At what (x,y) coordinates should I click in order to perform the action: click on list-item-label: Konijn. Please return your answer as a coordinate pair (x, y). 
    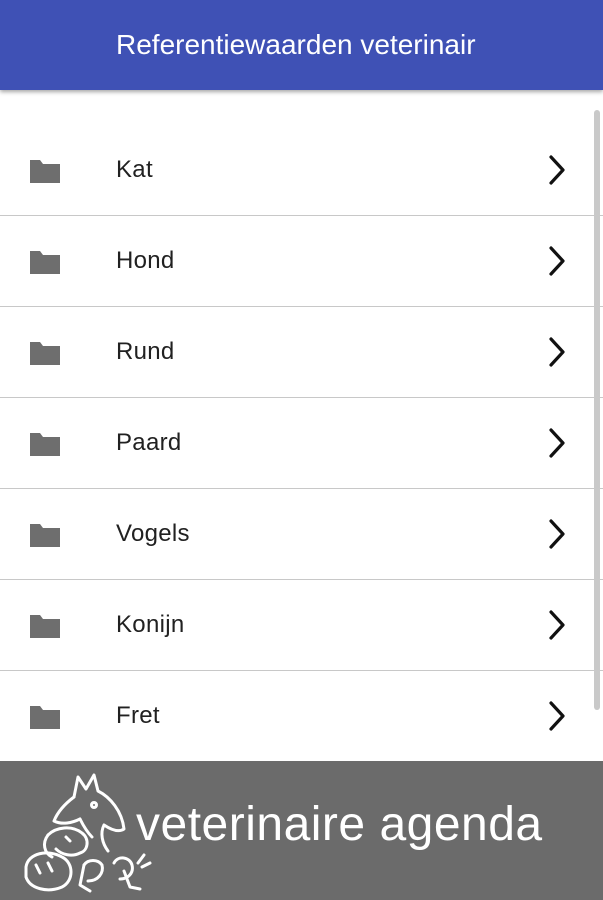
    Looking at the image, I should click on (150, 624).